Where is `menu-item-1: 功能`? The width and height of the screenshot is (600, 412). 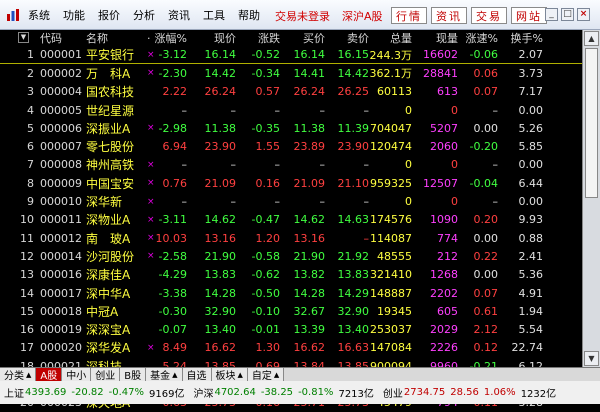 menu-item-1: 功能 is located at coordinates (74, 15).